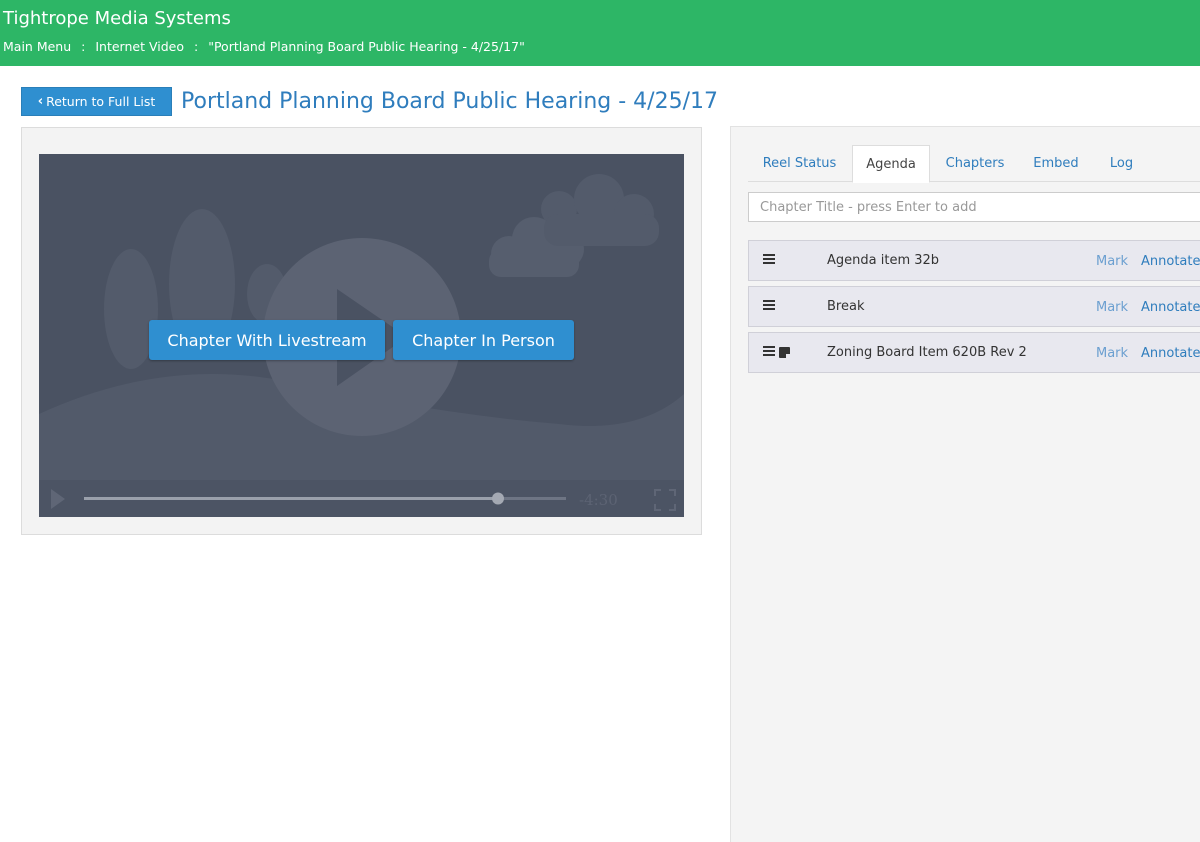 This screenshot has width=1200, height=842. I want to click on chapter-title-input, so click(974, 207).